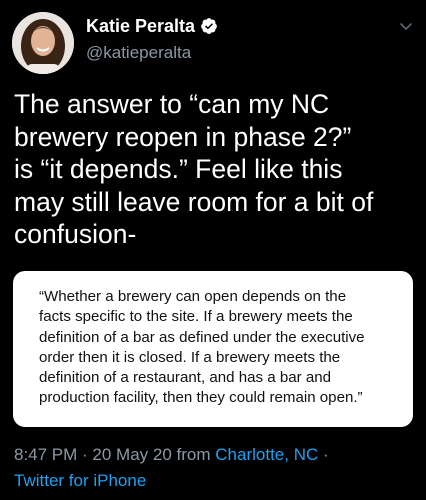  Describe the element at coordinates (75, 234) in the screenshot. I see `tweet-text-line: confusion-` at that location.